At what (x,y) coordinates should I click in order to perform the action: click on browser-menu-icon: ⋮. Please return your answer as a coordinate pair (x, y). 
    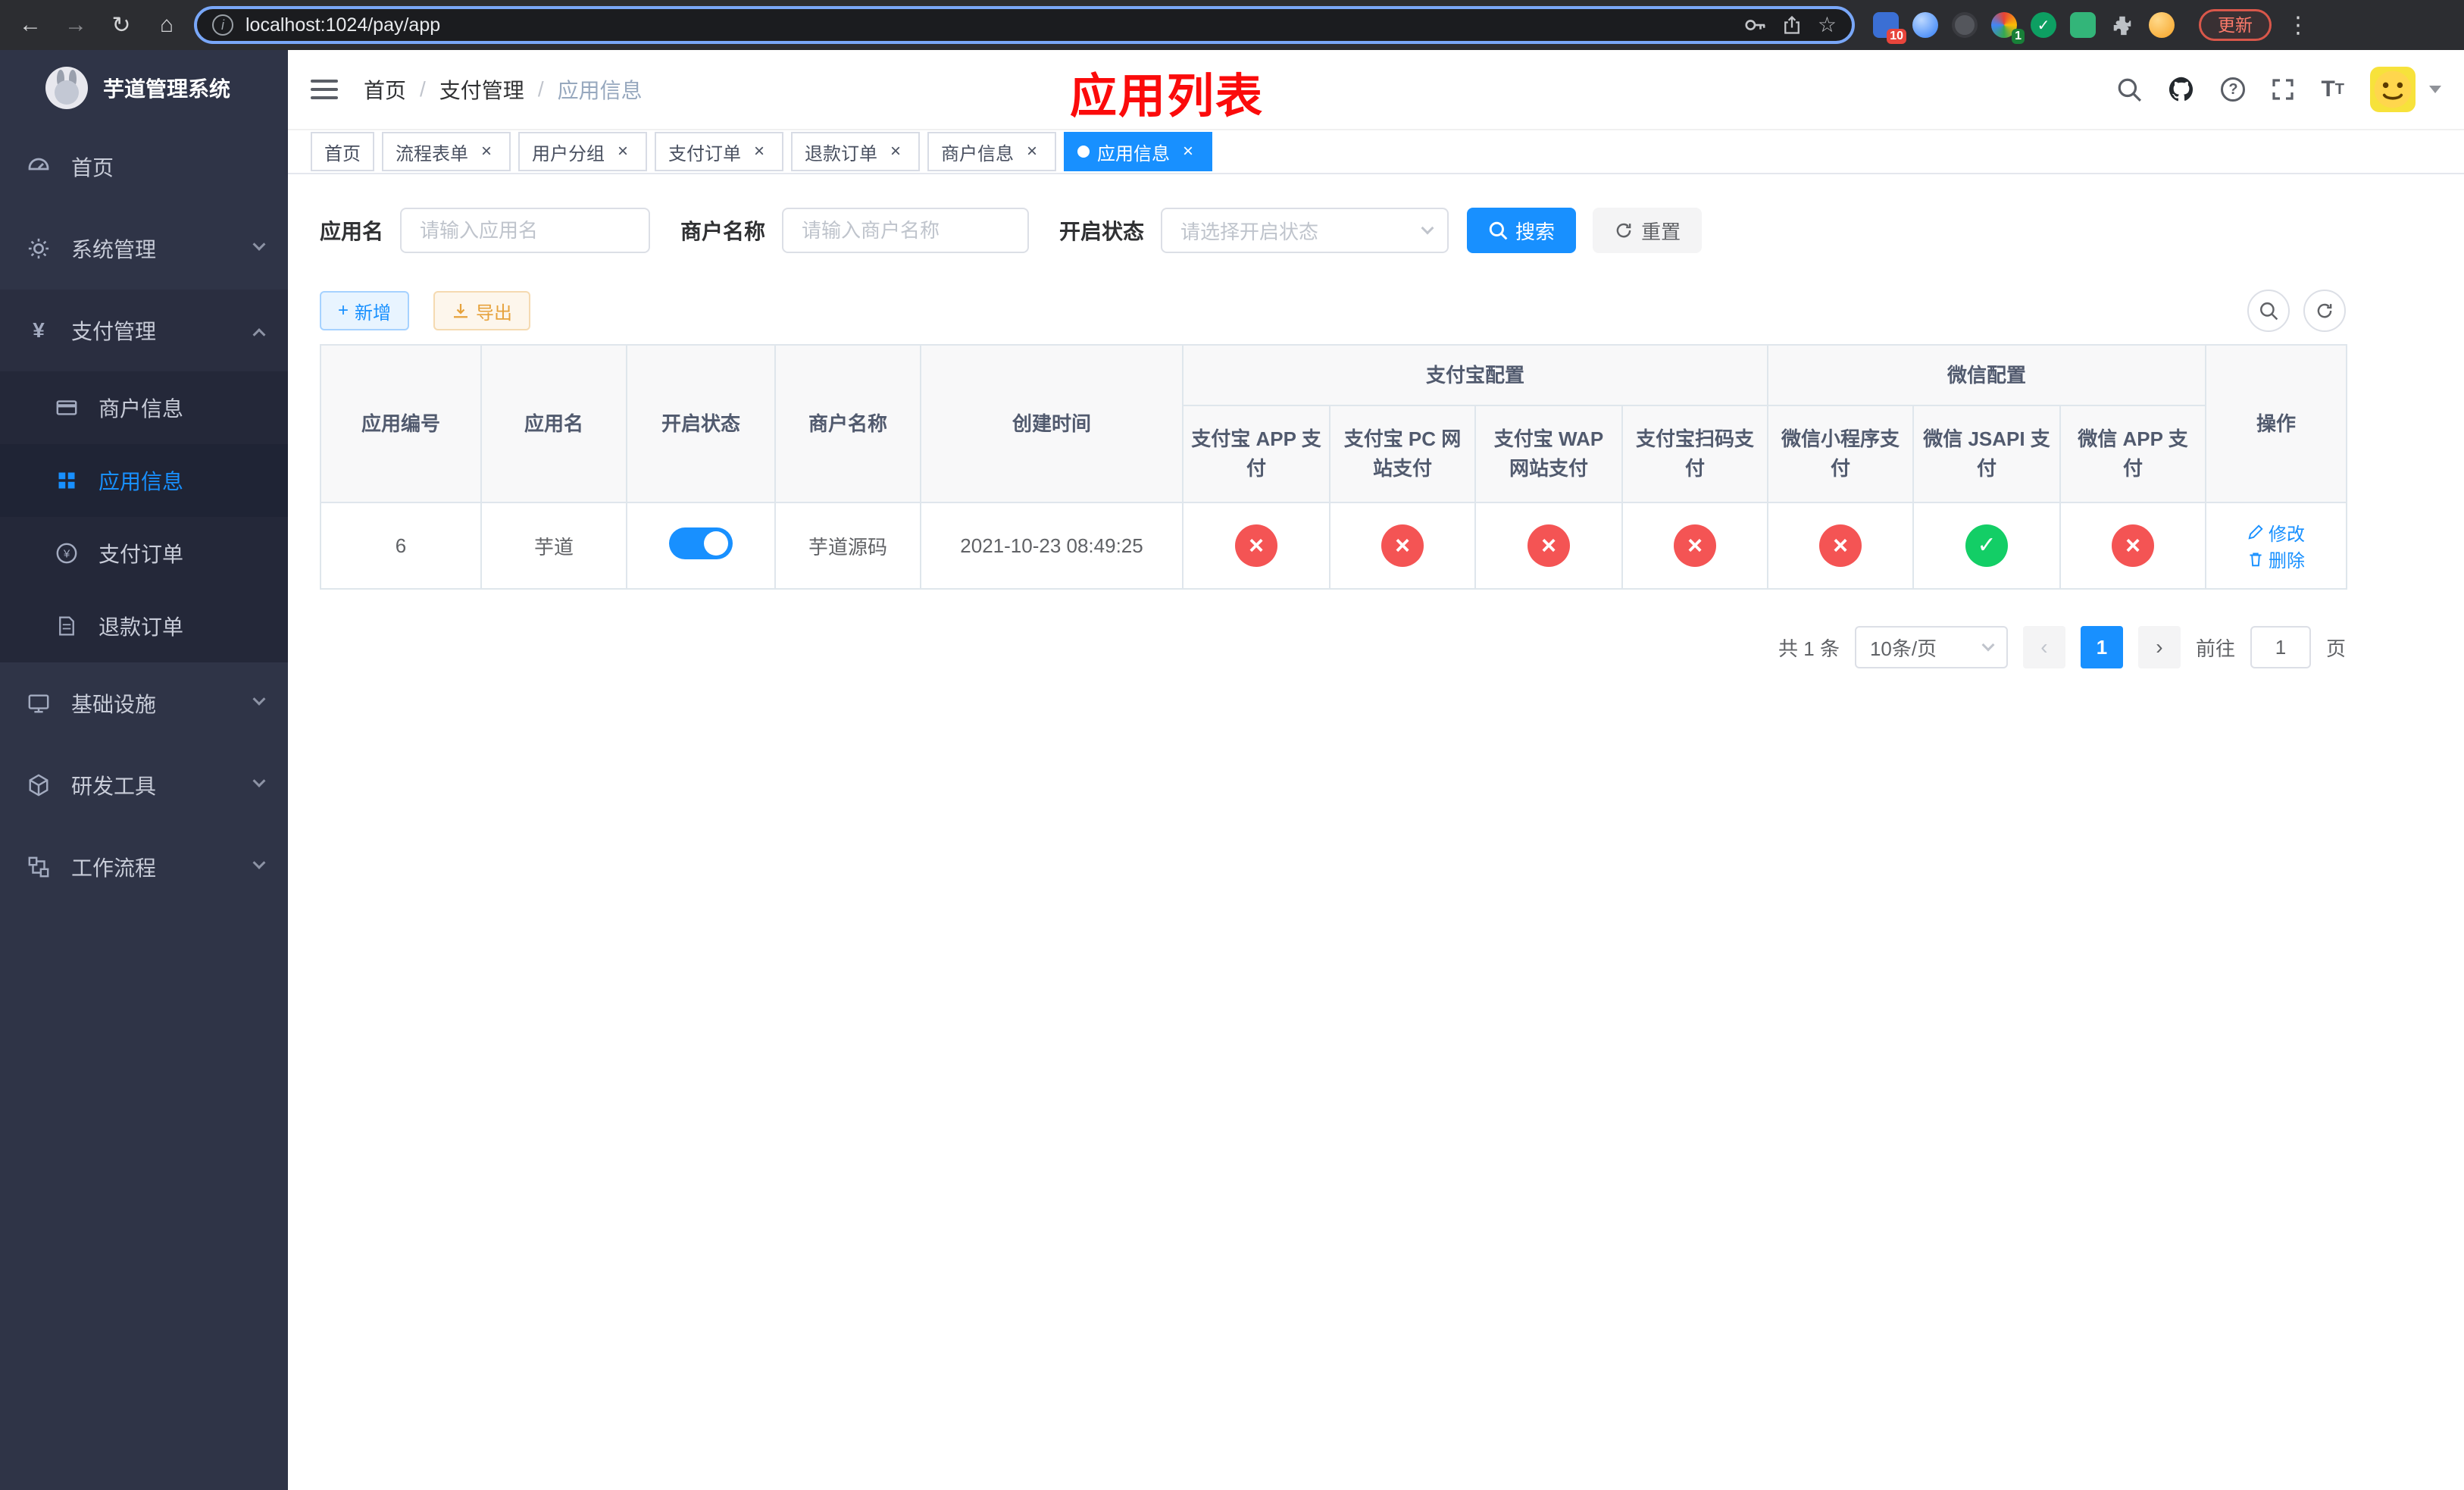
    Looking at the image, I should click on (2298, 26).